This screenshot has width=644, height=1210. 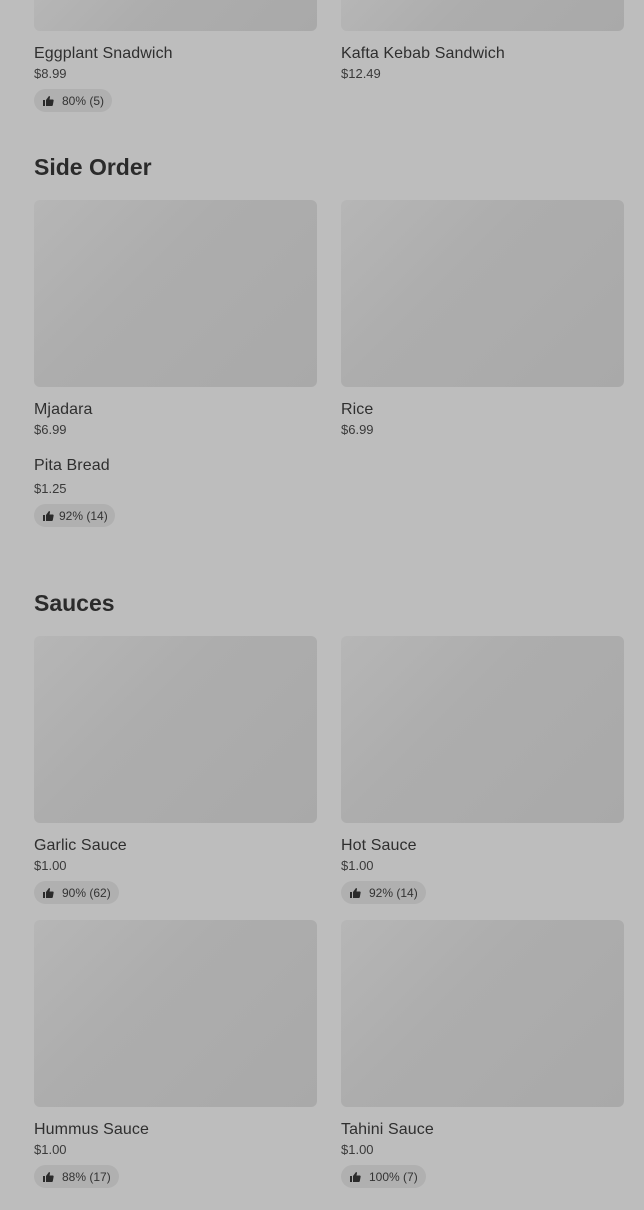 What do you see at coordinates (361, 73) in the screenshot?
I see `item-price: $12.49` at bounding box center [361, 73].